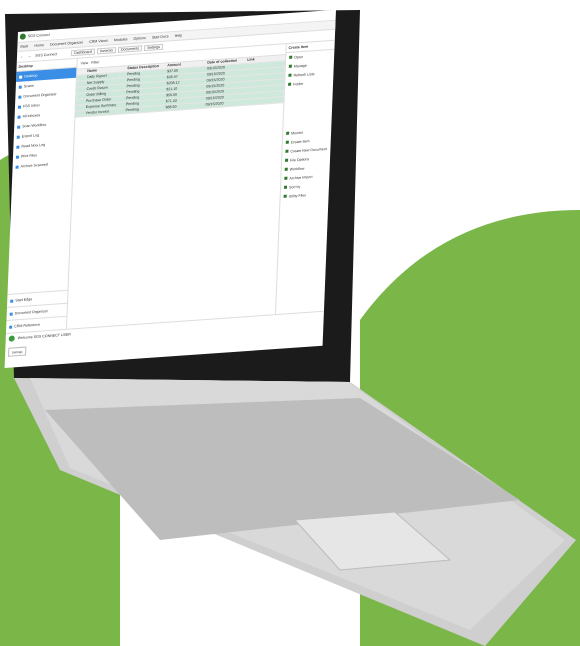  I want to click on menu-home: Home, so click(39, 45).